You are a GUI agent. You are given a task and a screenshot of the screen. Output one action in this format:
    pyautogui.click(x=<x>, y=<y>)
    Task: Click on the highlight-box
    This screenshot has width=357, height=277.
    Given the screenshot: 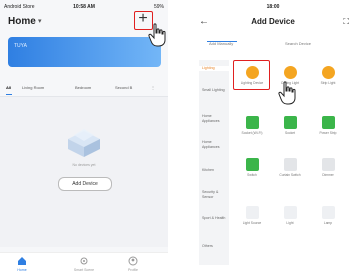 What is the action you would take?
    pyautogui.click(x=251, y=75)
    